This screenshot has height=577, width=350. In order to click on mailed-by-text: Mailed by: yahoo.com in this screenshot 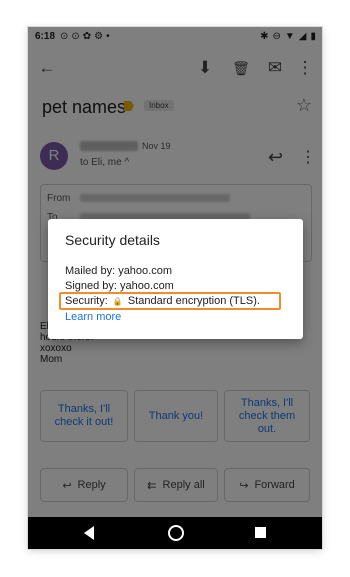, I will do `click(118, 271)`.